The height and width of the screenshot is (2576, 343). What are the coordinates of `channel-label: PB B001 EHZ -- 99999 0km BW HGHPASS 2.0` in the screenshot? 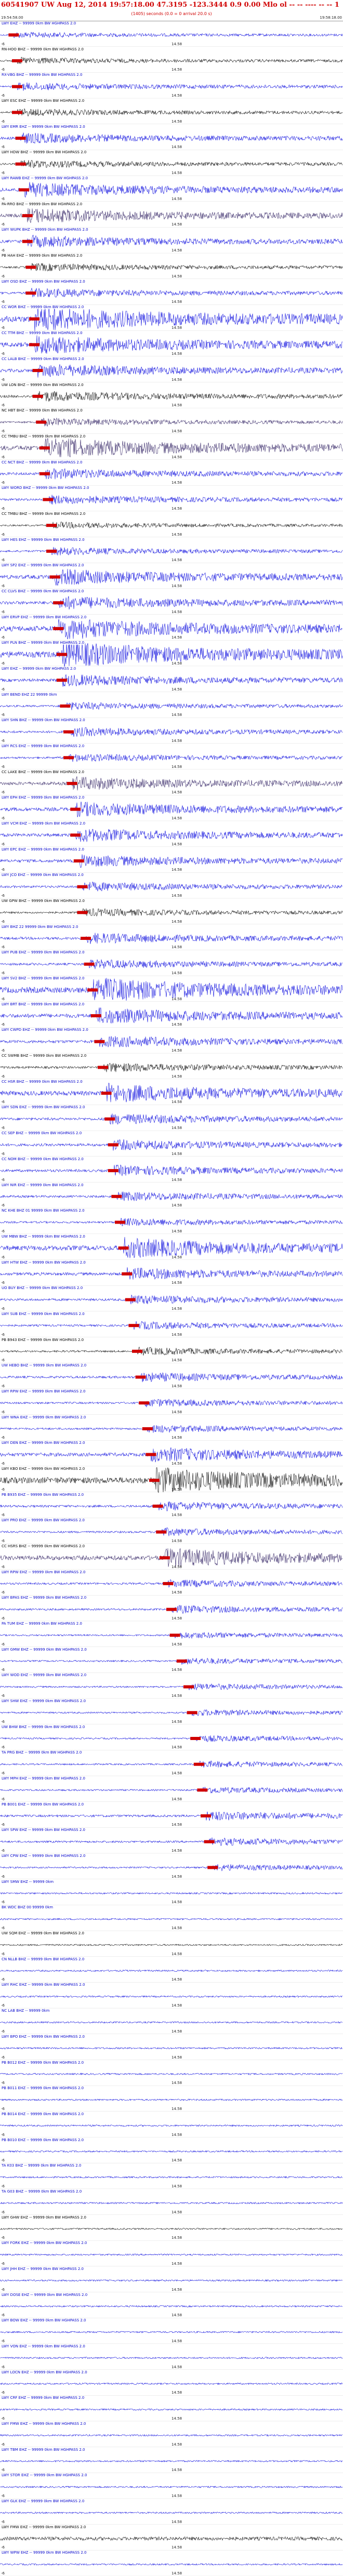 It's located at (43, 1805).